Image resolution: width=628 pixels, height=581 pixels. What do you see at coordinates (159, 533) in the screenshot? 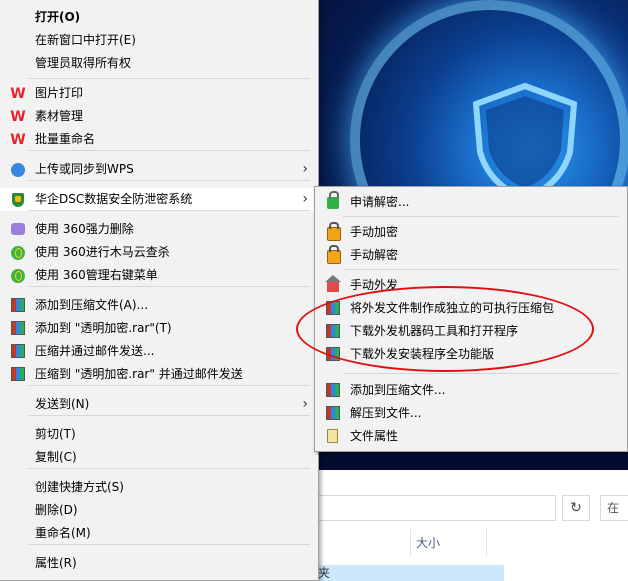
I see `context-menu-item: 重命名(M)` at bounding box center [159, 533].